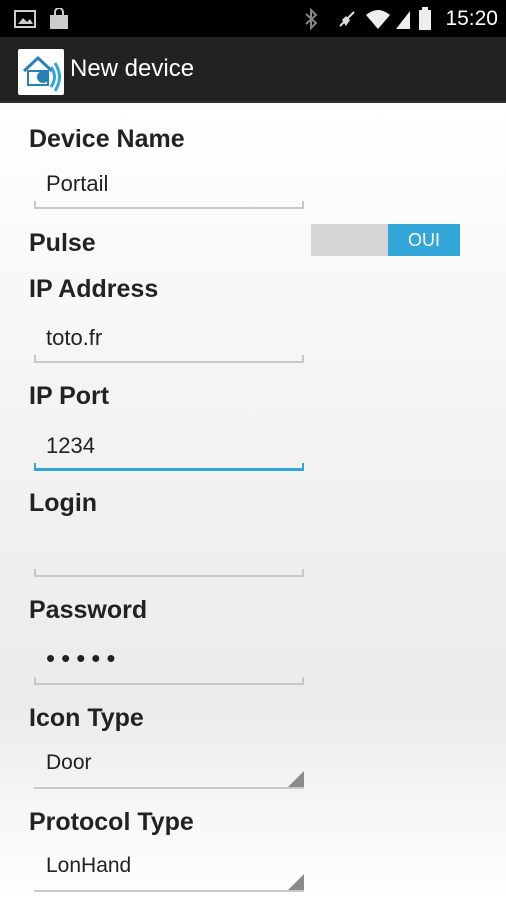 The height and width of the screenshot is (900, 506). What do you see at coordinates (169, 870) in the screenshot?
I see `protocol-type-select: LonHand` at bounding box center [169, 870].